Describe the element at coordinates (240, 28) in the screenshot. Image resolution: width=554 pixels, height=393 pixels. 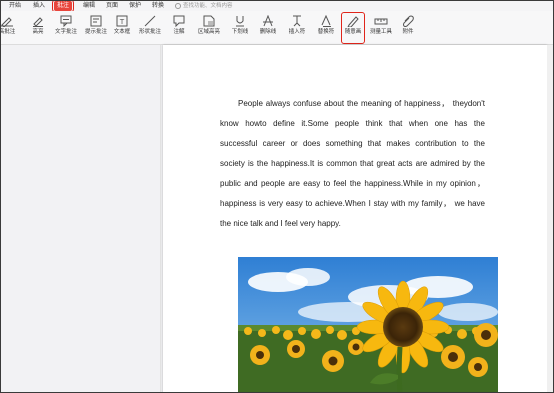
I see `underline-tool: 下划线` at that location.